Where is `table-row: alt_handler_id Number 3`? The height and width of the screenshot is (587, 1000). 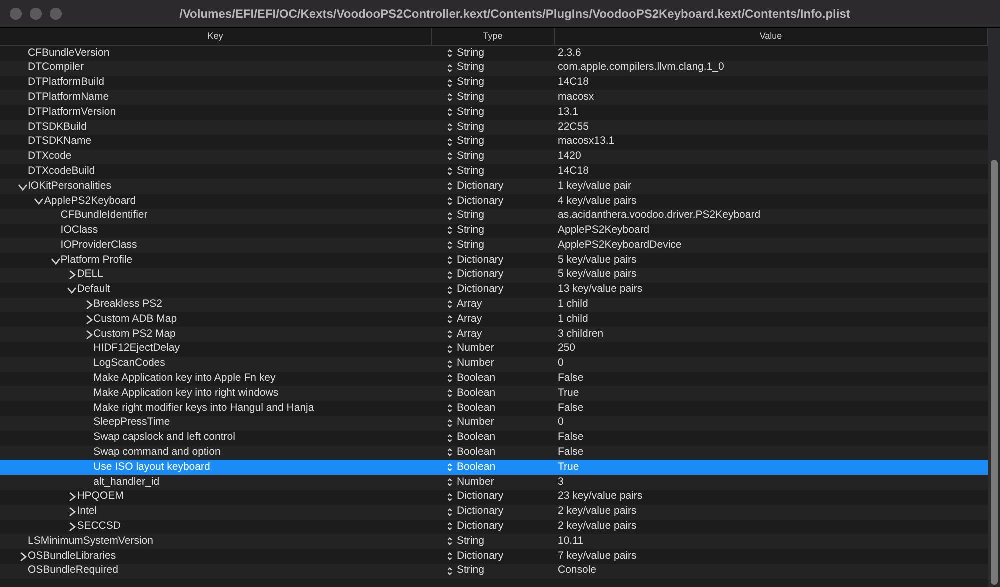 table-row: alt_handler_id Number 3 is located at coordinates (494, 482).